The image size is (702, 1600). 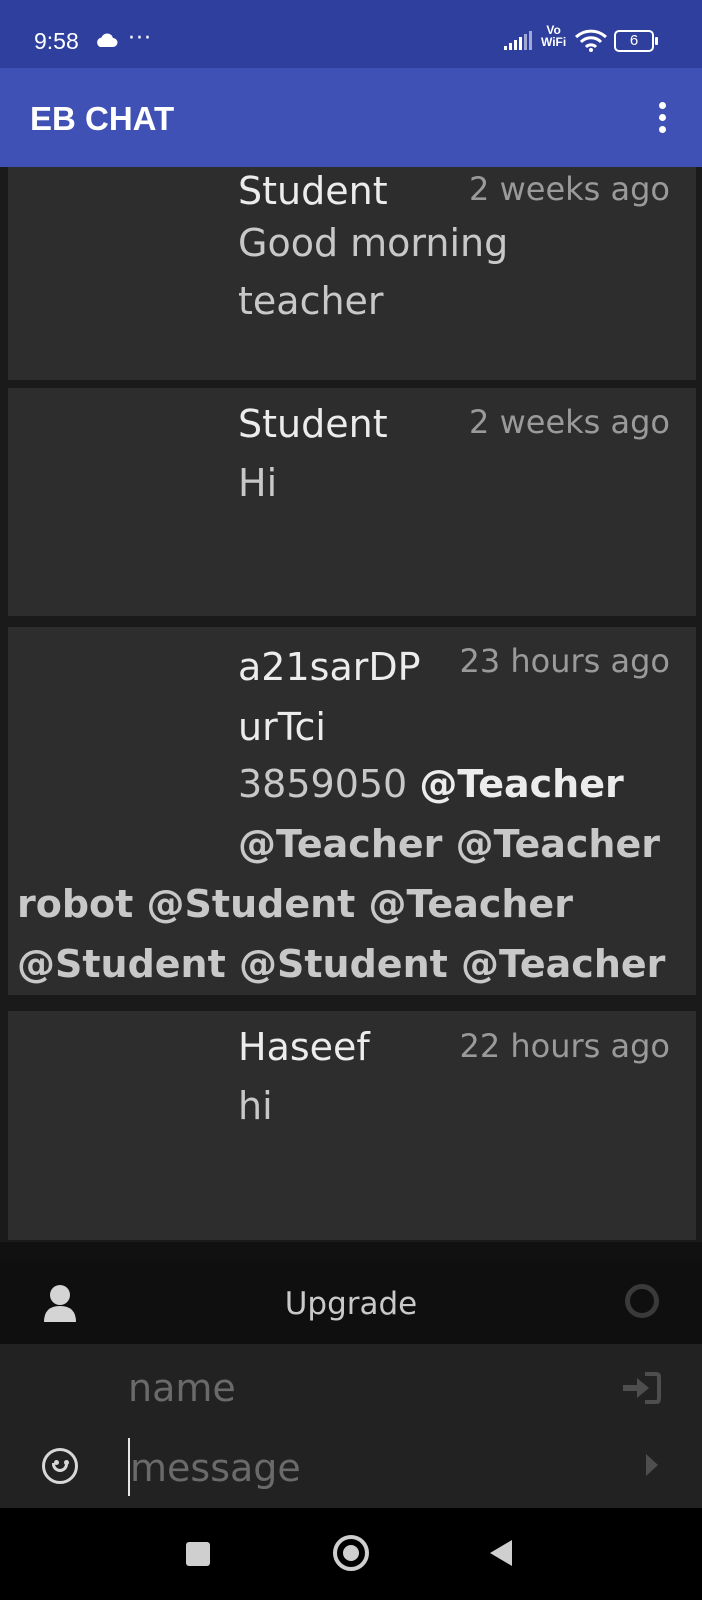 I want to click on status-bar: 9:58 ··· Vo WiFi 6, so click(x=351, y=34).